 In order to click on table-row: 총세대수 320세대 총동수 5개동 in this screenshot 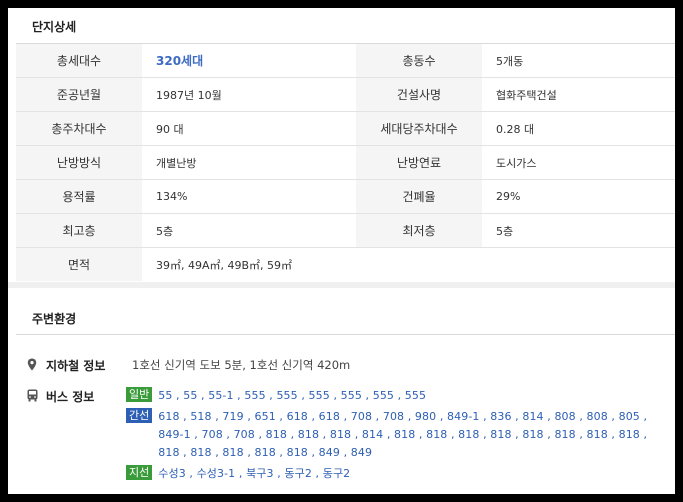, I will do `click(345, 61)`.